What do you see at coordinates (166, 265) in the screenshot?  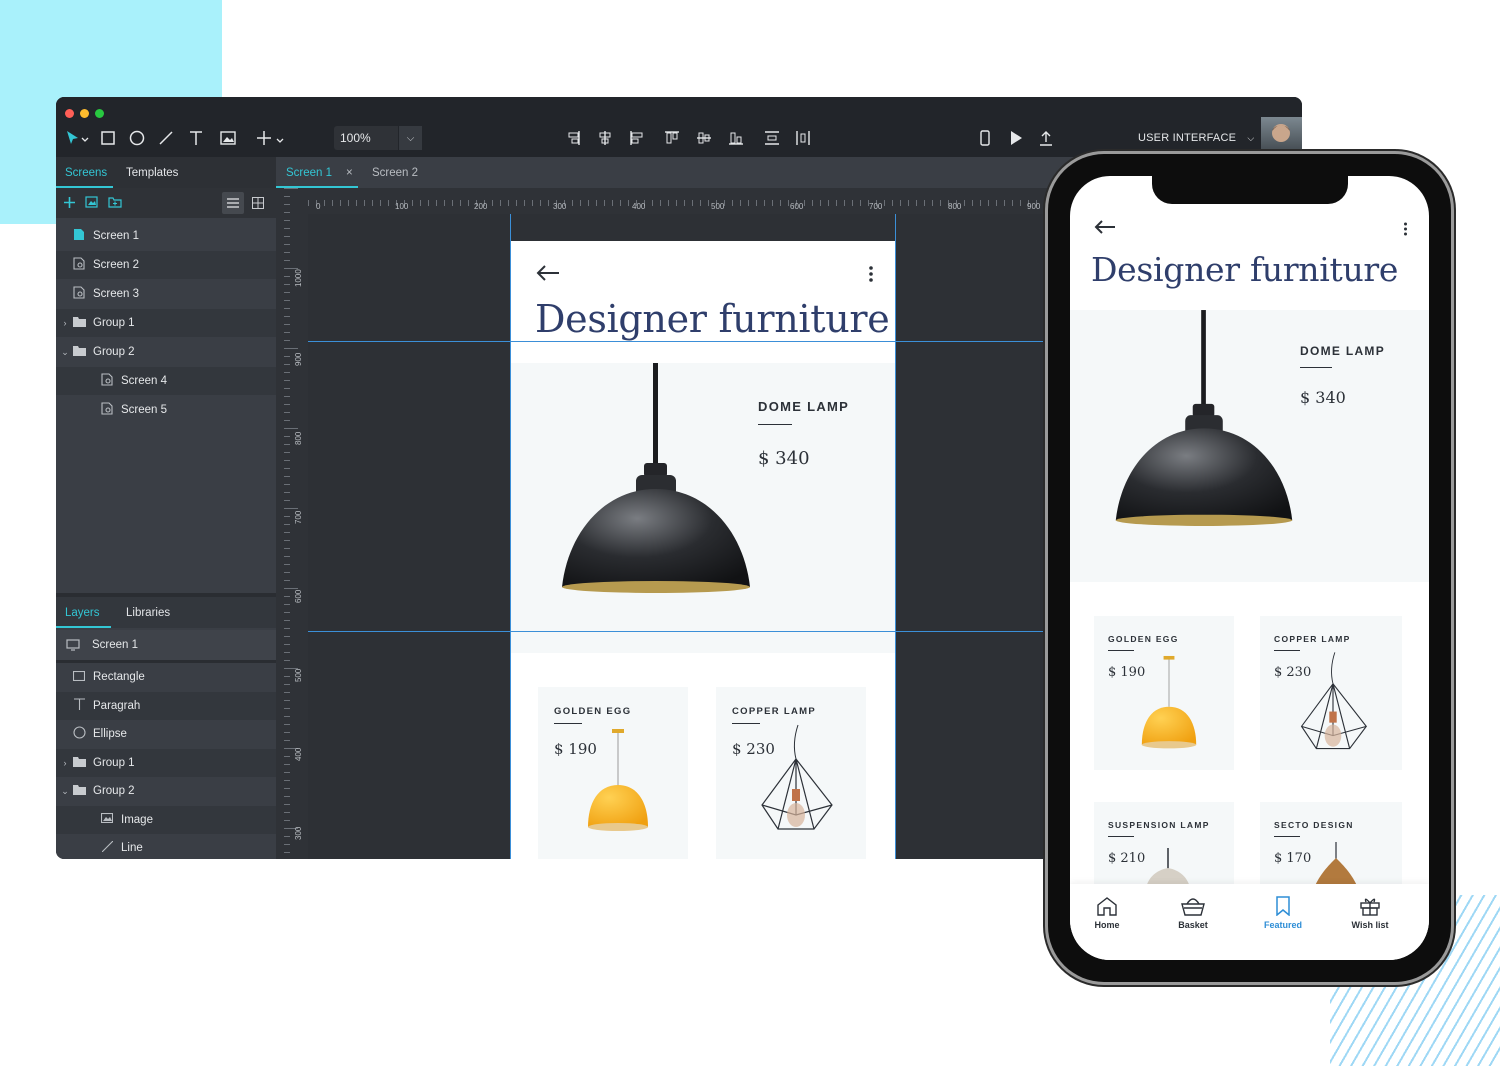 I see `screen-item-screen-2: Screen 2` at bounding box center [166, 265].